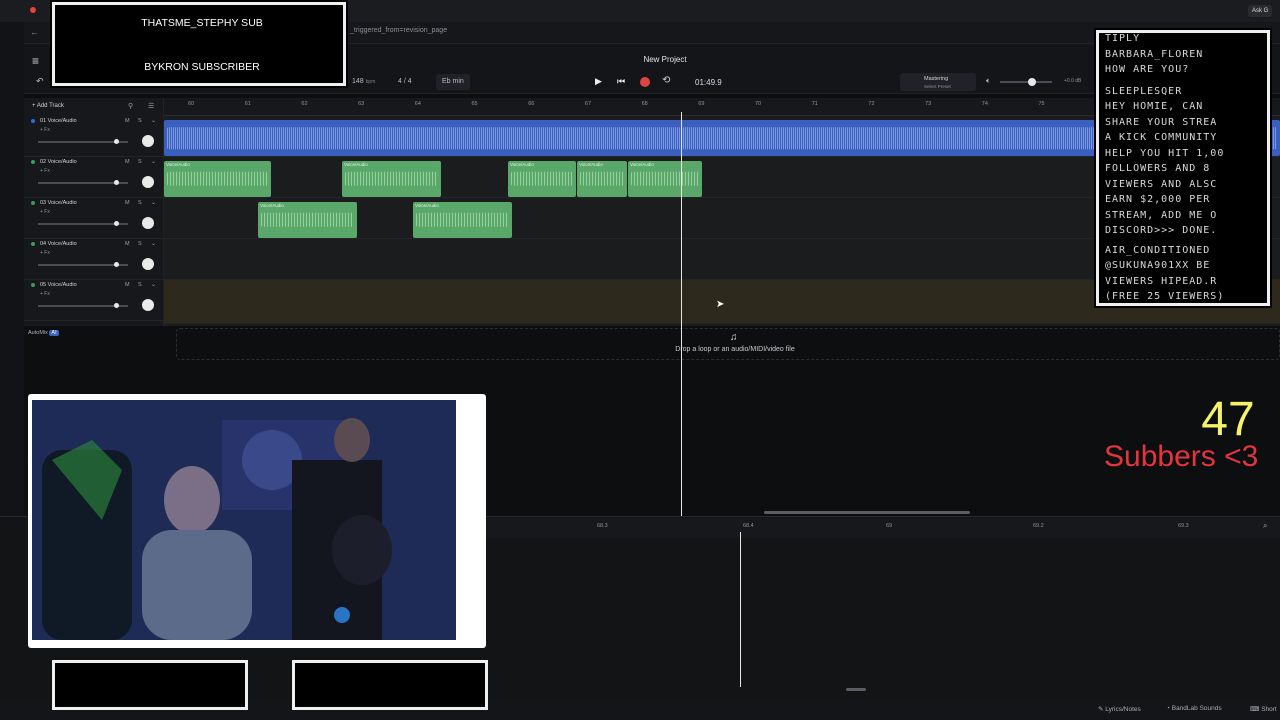  Describe the element at coordinates (33, 10) in the screenshot. I see `close-window-icon` at that location.